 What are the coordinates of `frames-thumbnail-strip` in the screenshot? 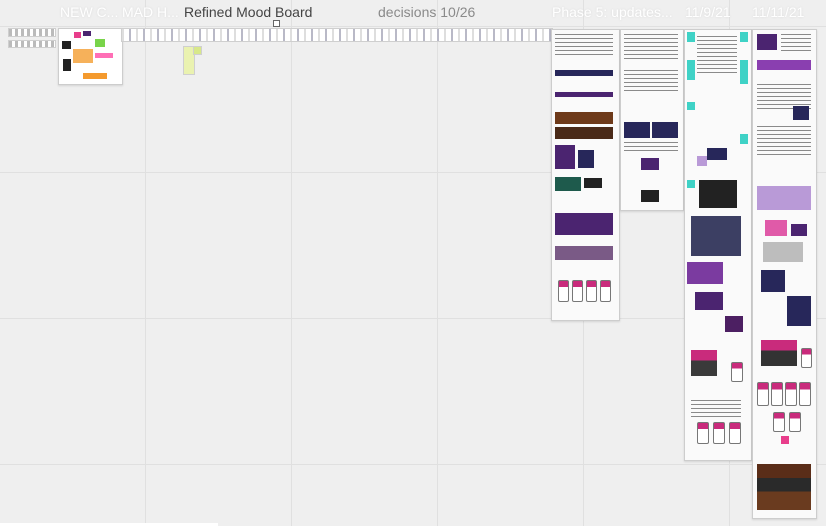 It's located at (337, 35).